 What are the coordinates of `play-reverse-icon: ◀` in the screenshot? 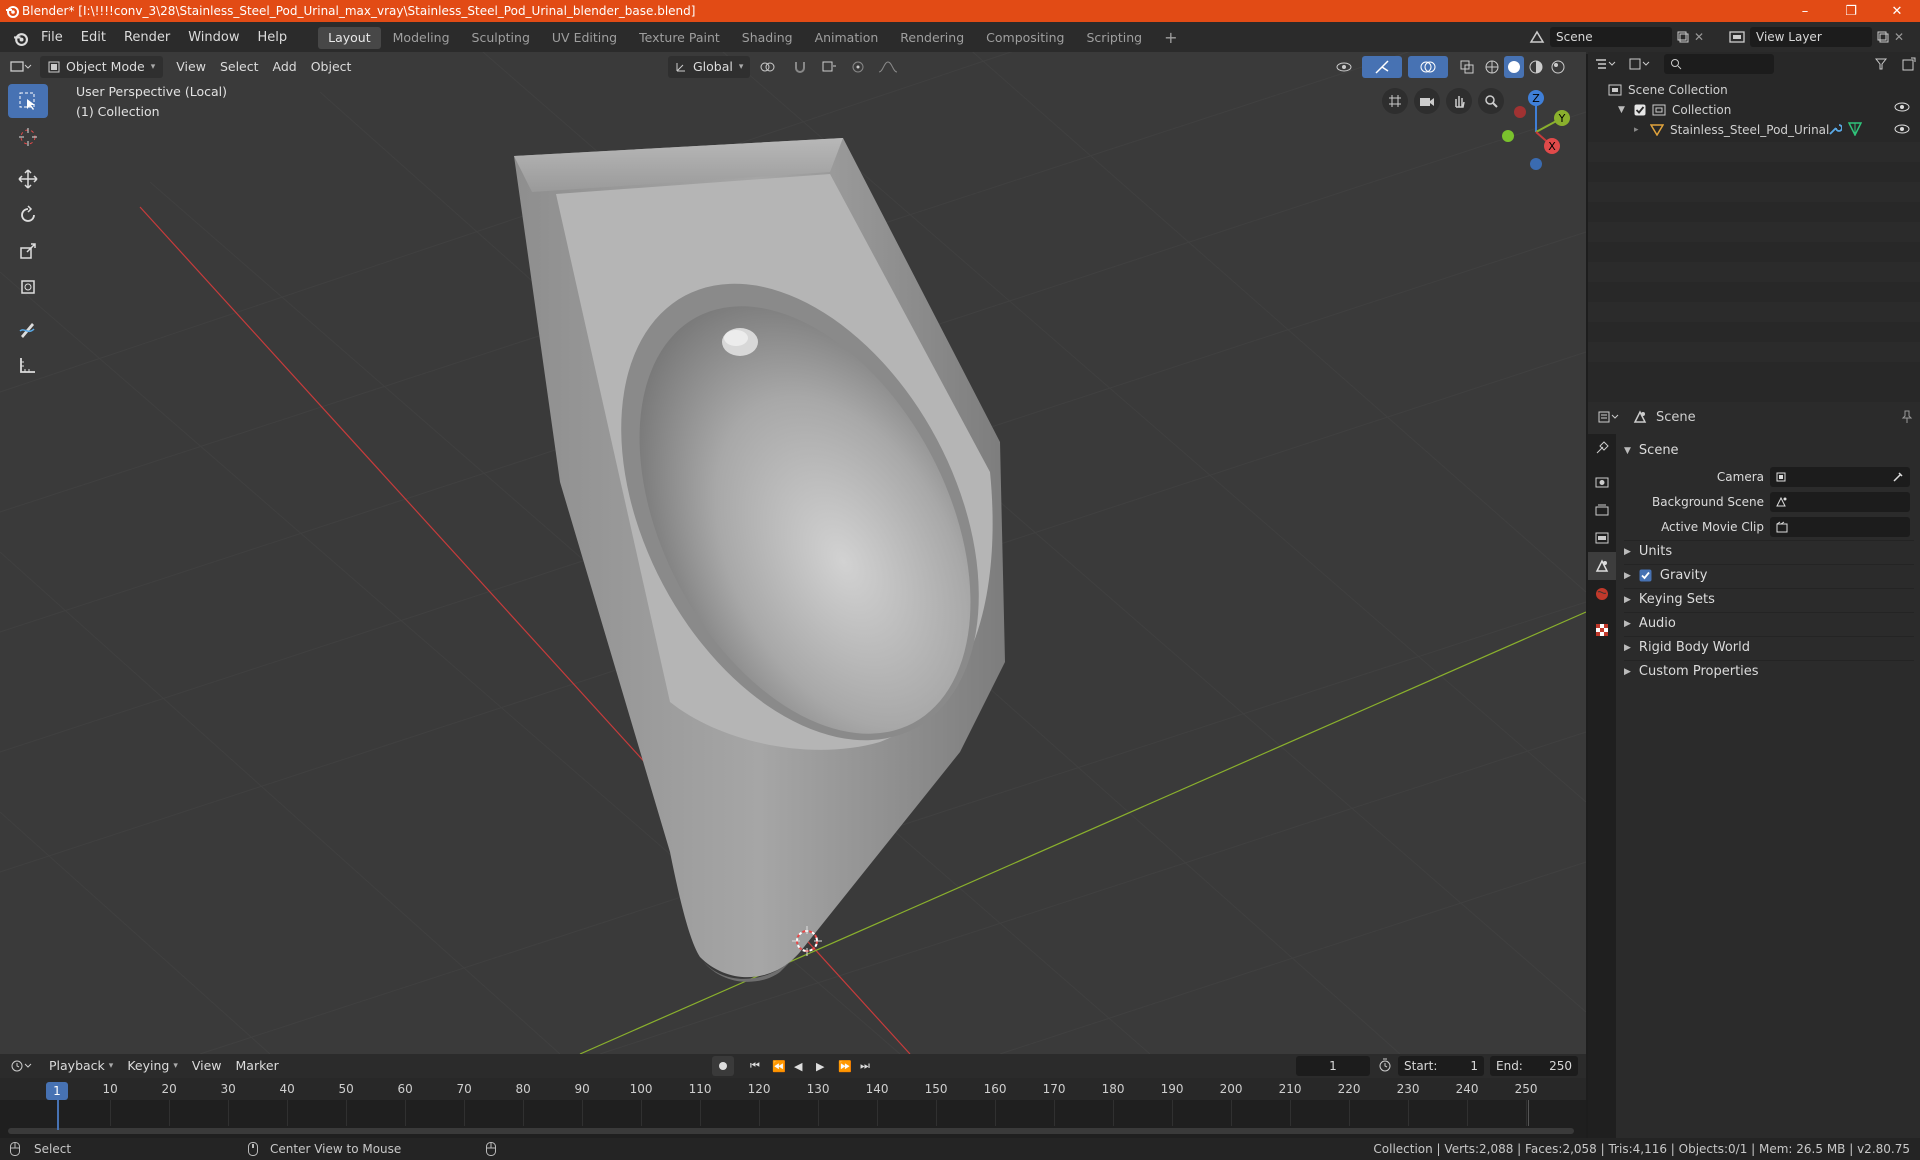 It's located at (803, 1066).